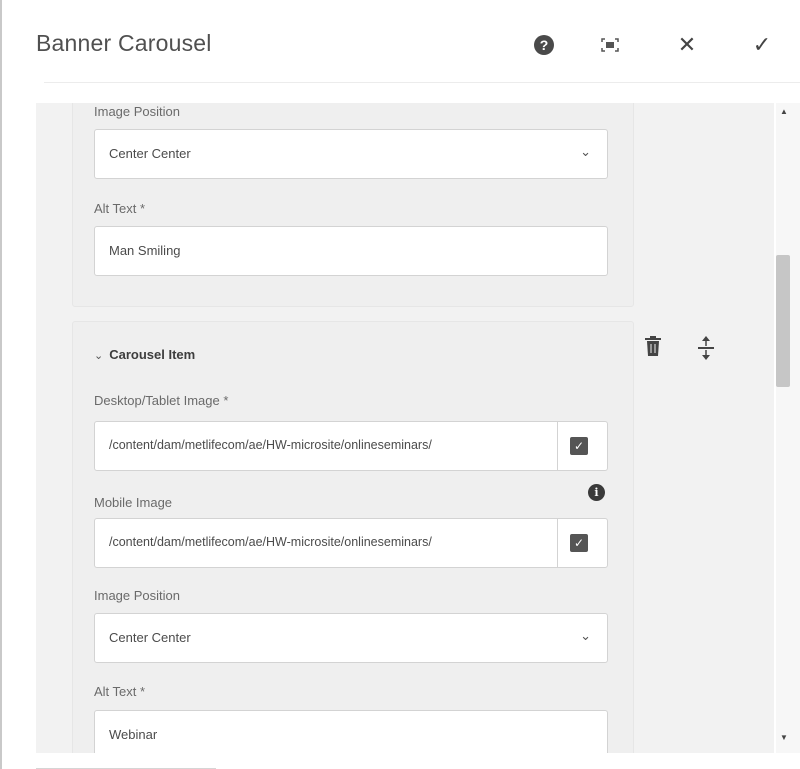  Describe the element at coordinates (783, 321) in the screenshot. I see `scrollbar-thumb` at that location.